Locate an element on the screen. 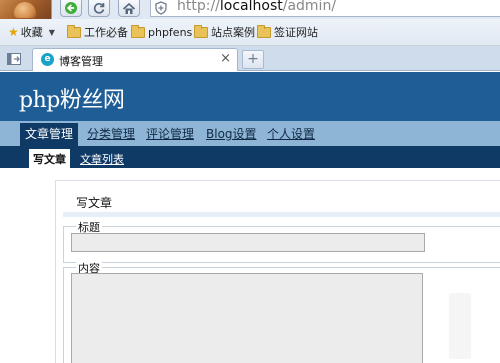 Image resolution: width=500 pixels, height=363 pixels. secondary-nav: 写文章 文章列表 is located at coordinates (250, 157).